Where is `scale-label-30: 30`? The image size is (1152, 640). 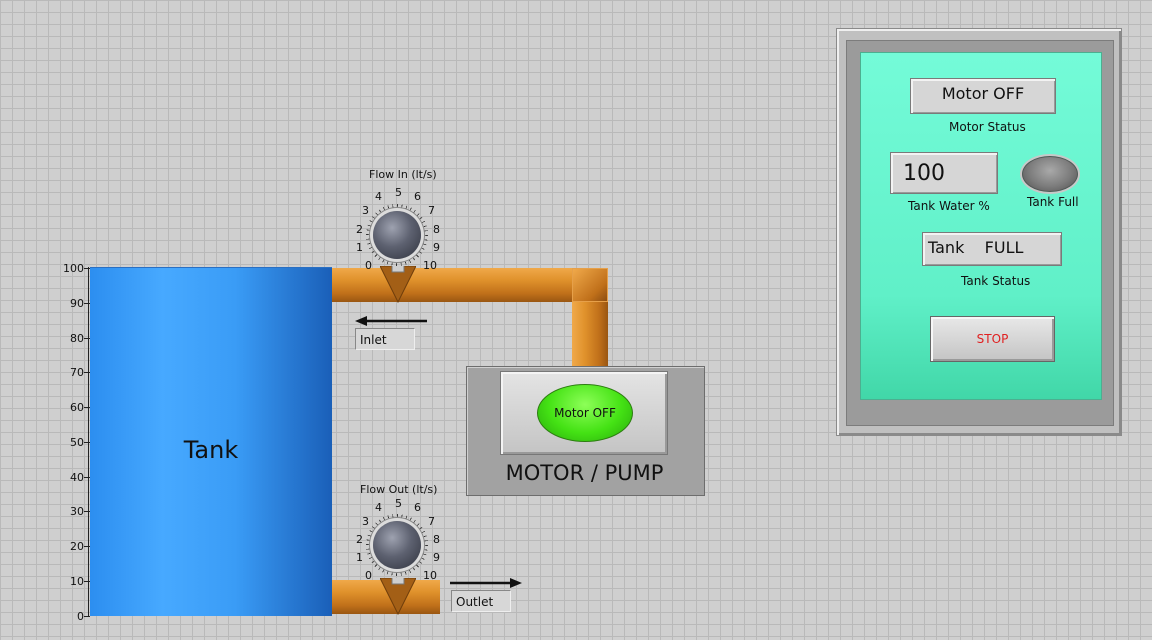 scale-label-30: 30 is located at coordinates (77, 511).